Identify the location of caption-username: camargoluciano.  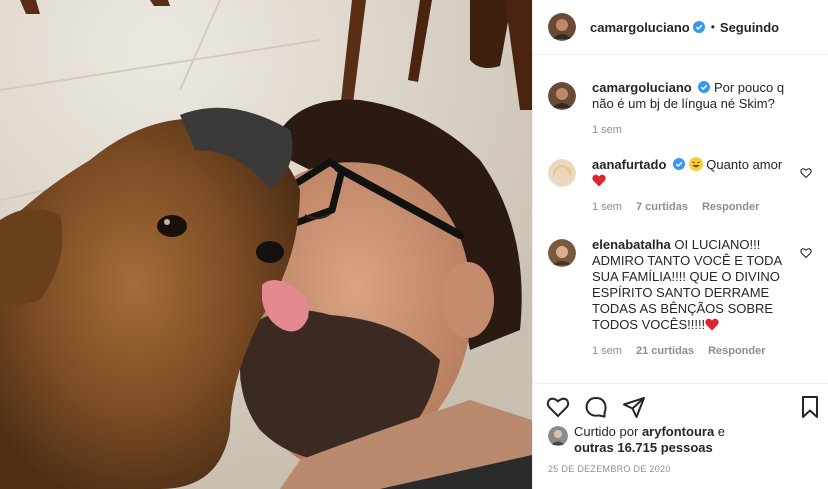
(642, 87).